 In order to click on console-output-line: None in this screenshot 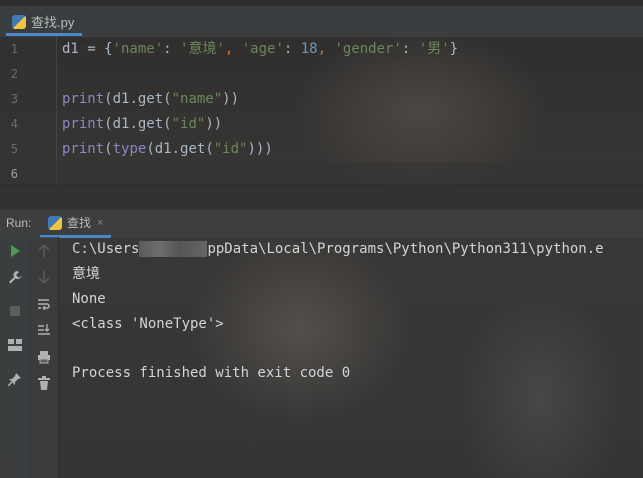, I will do `click(89, 299)`.